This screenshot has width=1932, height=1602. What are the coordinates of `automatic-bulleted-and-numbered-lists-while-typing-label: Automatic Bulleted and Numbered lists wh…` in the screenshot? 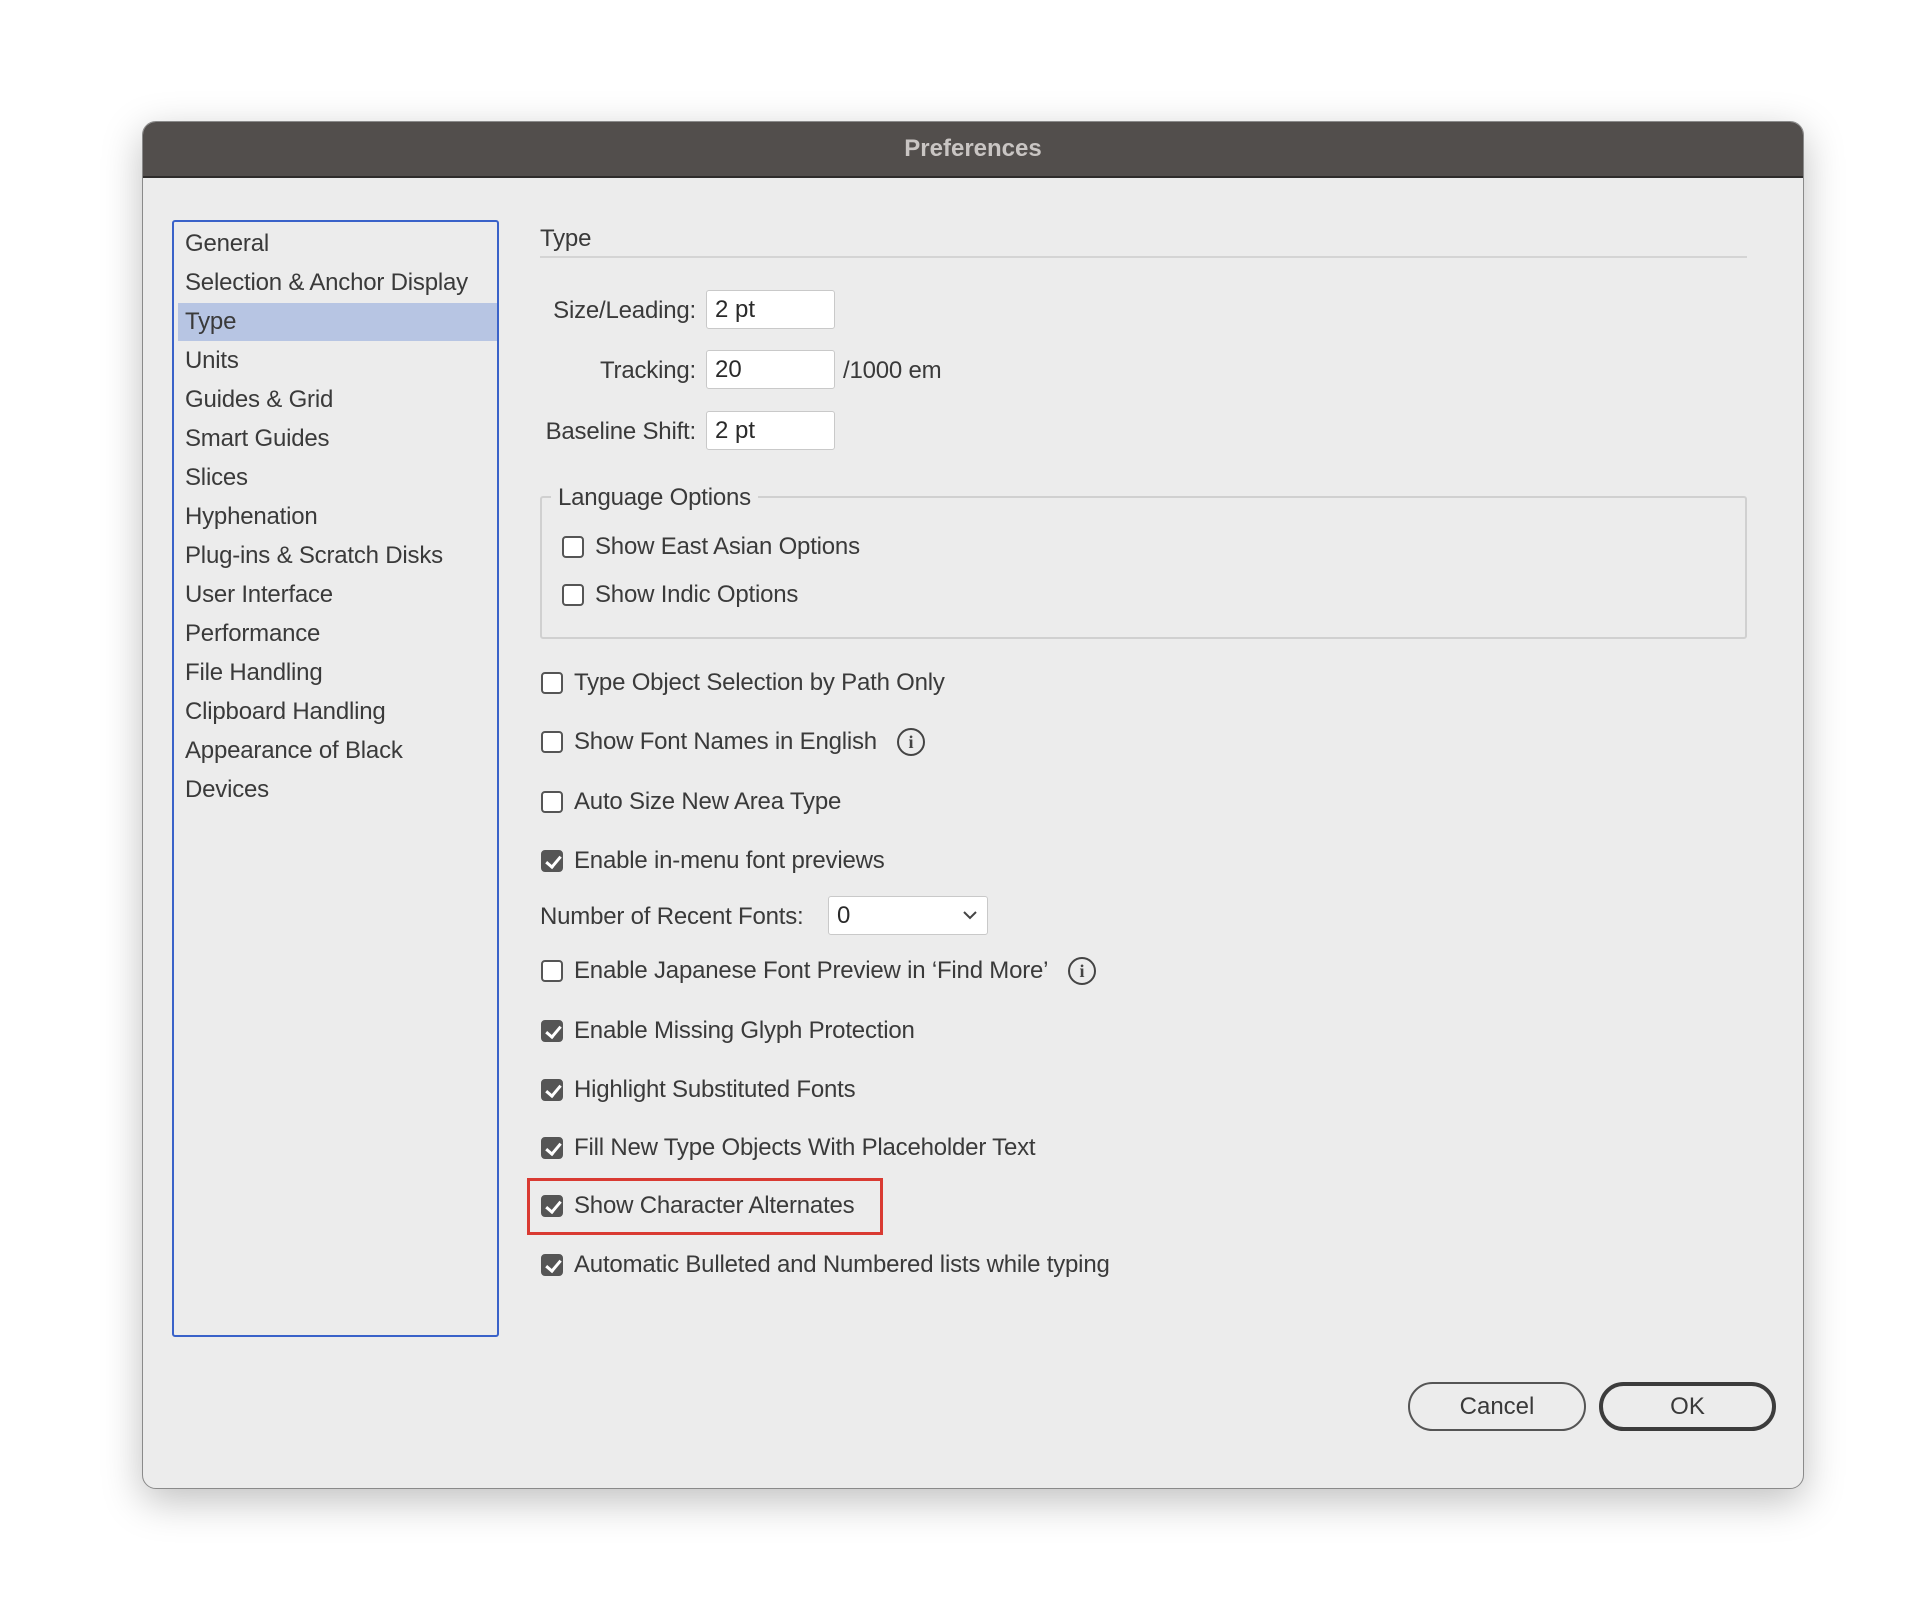 It's located at (842, 1265).